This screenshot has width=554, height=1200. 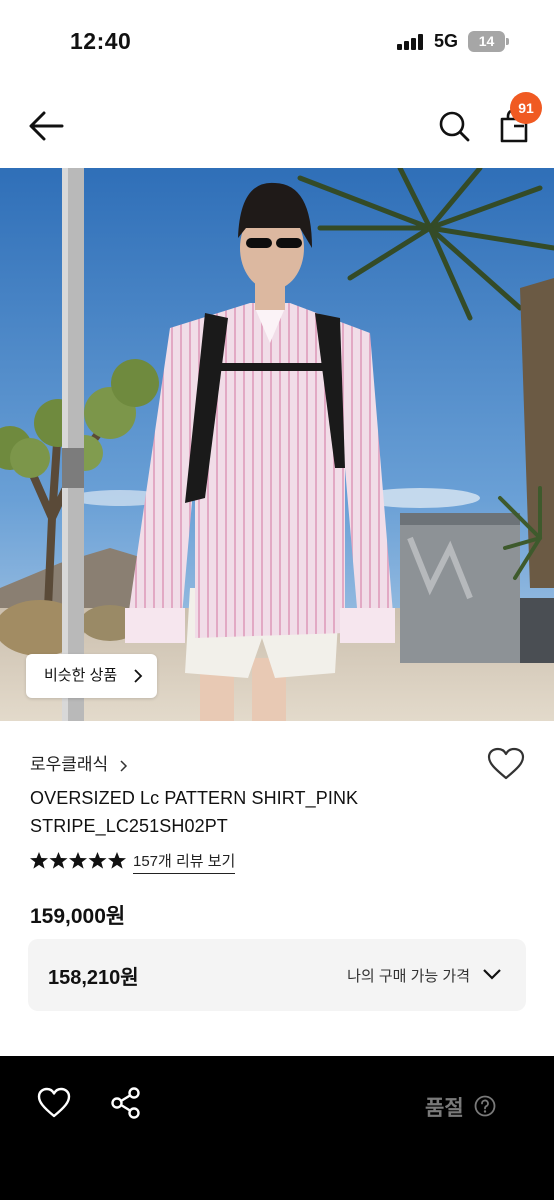 I want to click on back-arrow-icon, so click(x=46, y=126).